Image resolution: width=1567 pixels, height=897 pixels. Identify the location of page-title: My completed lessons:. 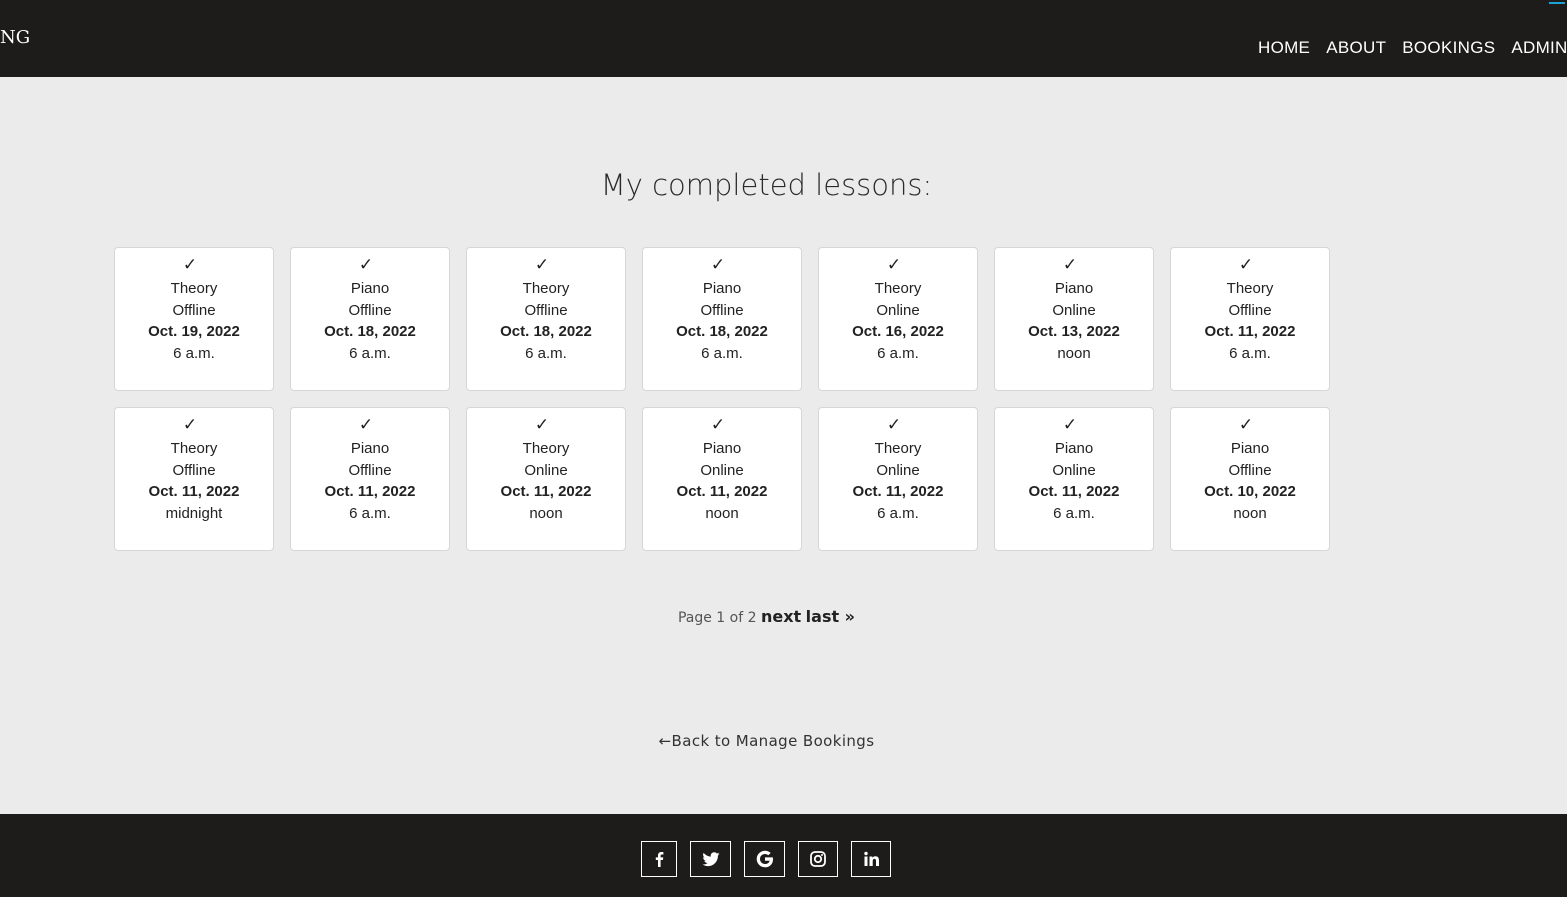
(766, 185).